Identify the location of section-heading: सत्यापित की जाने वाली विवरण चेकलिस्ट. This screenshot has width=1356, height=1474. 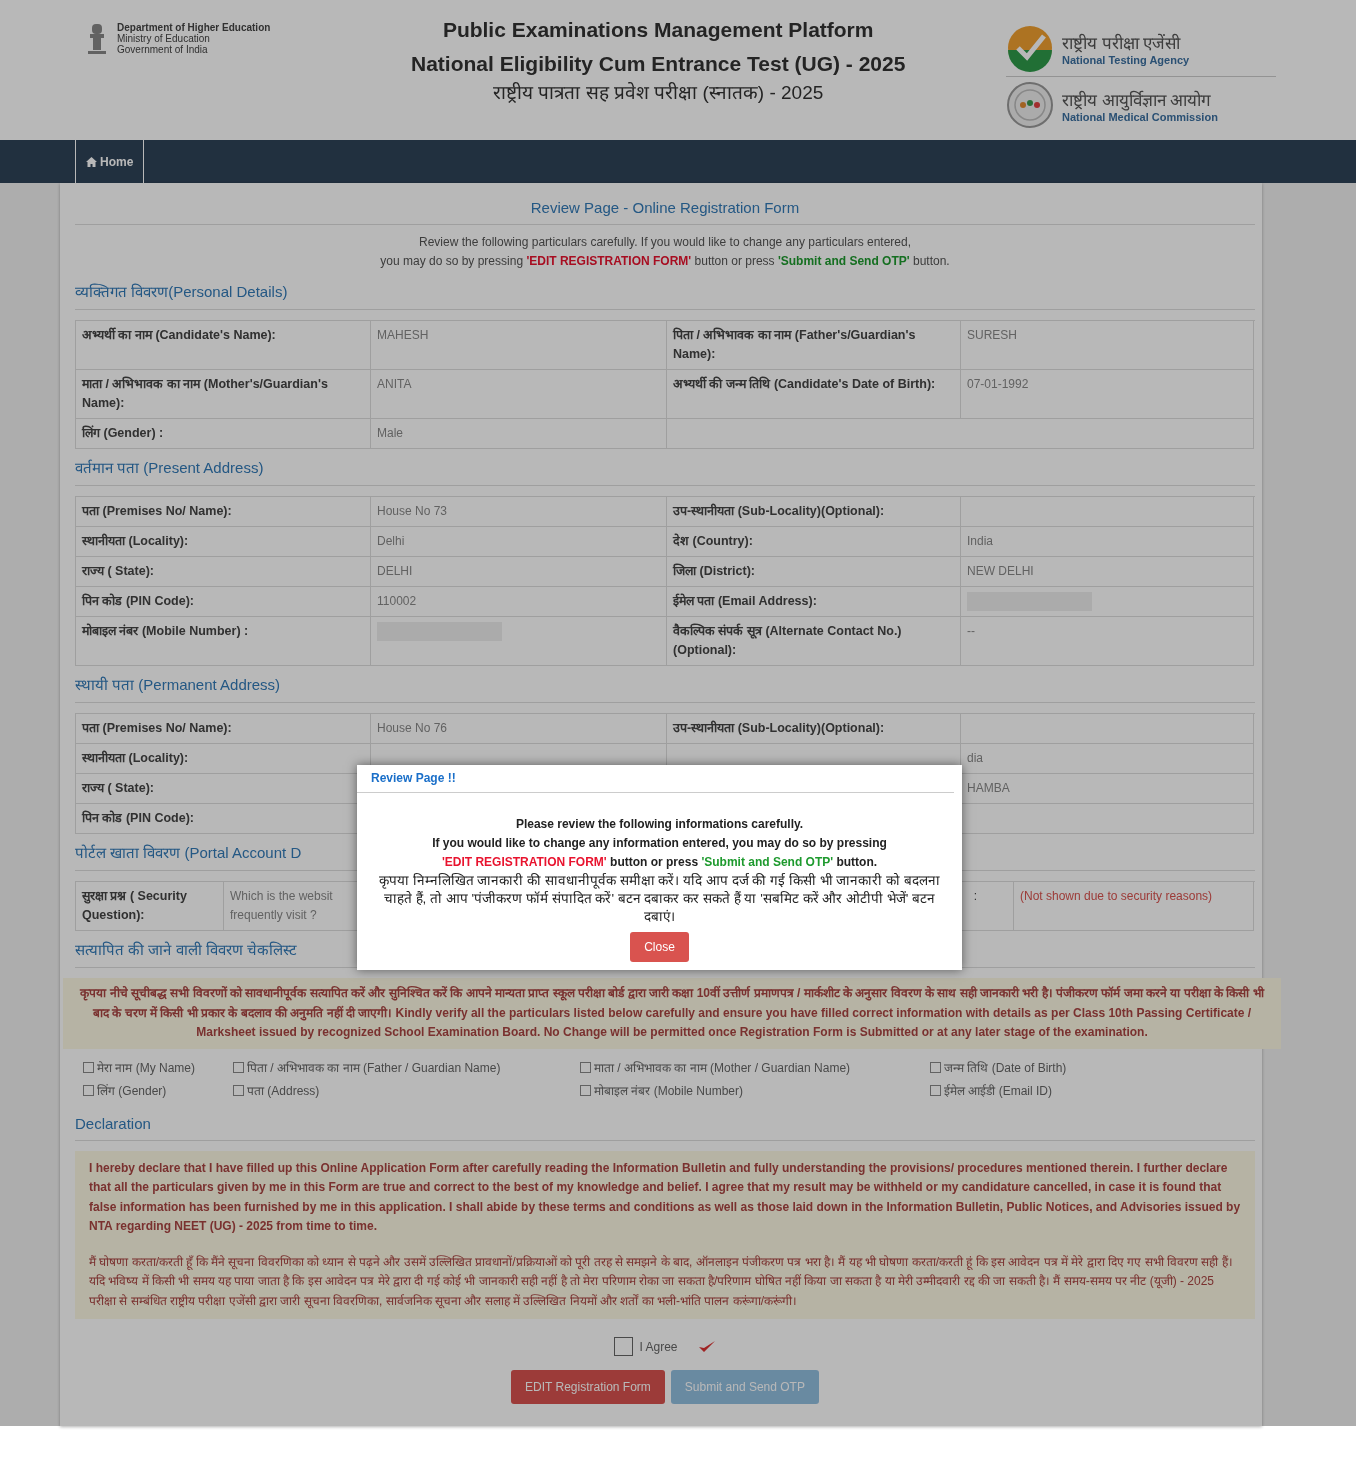
(186, 949).